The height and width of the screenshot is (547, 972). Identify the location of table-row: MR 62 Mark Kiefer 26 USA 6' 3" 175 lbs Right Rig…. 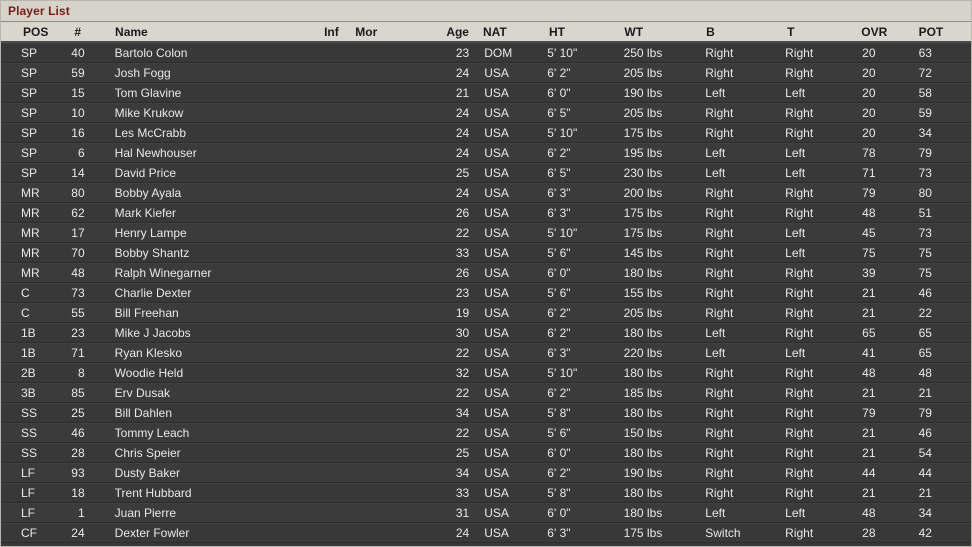
(486, 213).